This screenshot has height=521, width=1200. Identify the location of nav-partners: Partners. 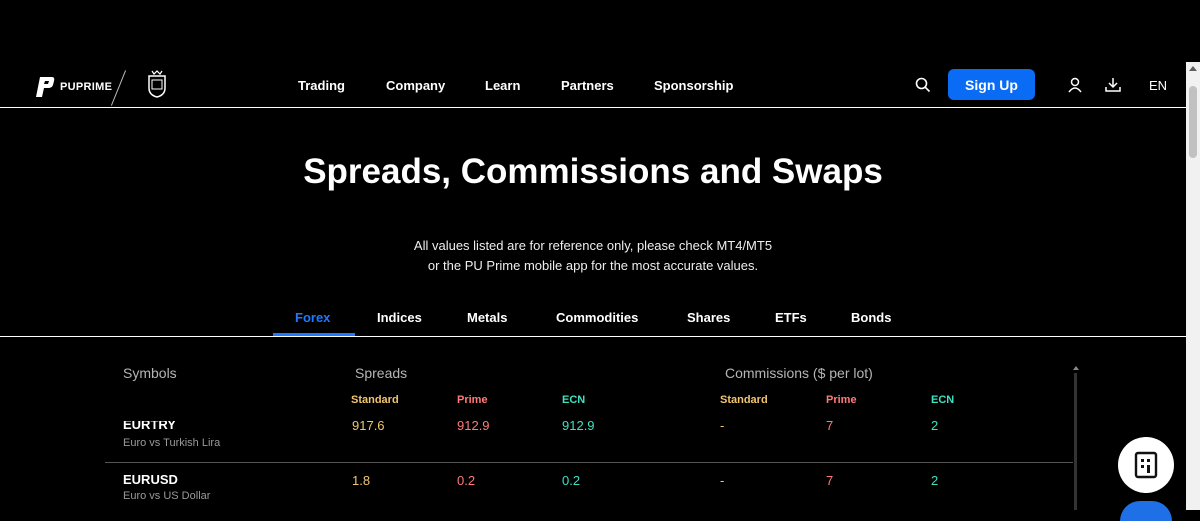
(607, 85).